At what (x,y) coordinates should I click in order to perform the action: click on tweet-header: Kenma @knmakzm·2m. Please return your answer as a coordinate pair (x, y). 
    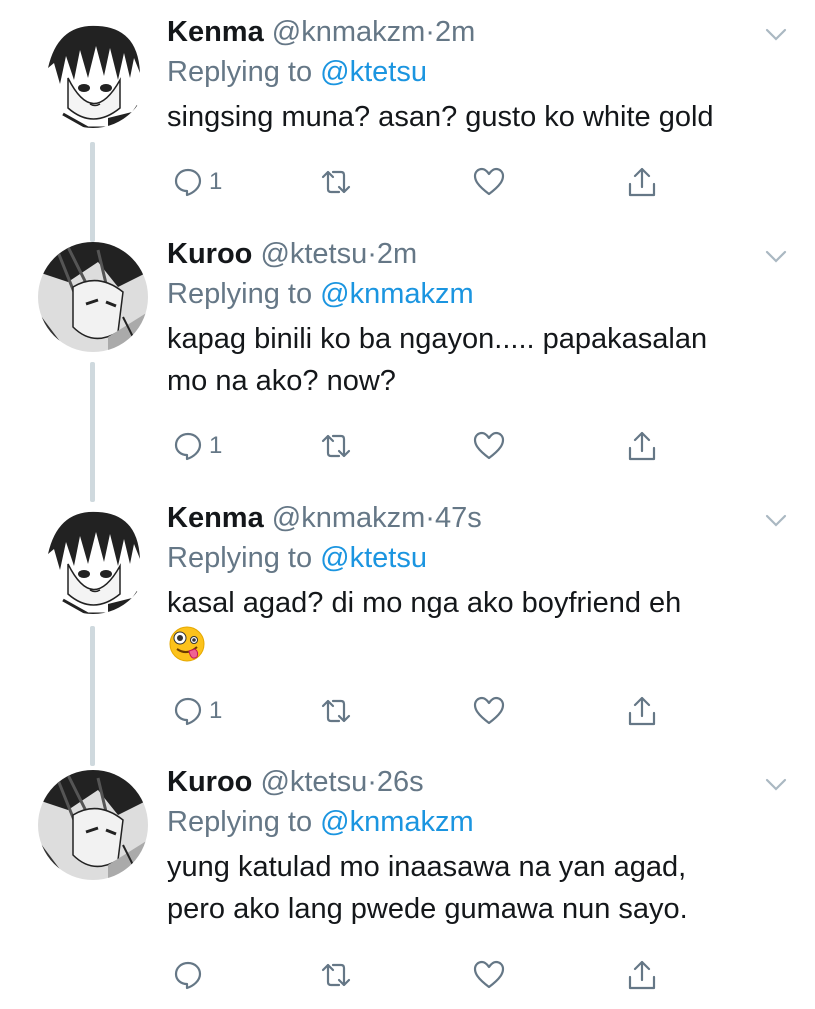
    Looking at the image, I should click on (467, 32).